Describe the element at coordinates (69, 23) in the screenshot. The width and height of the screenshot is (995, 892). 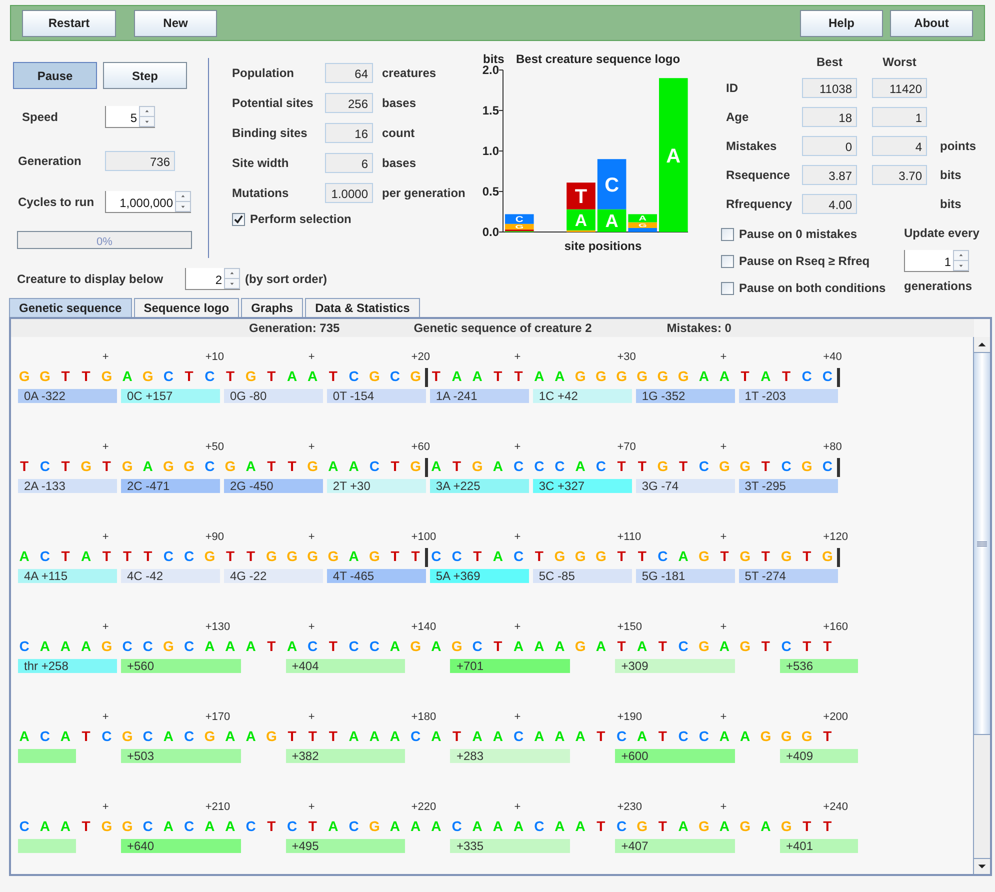
I see `toolbar-button: Restart` at that location.